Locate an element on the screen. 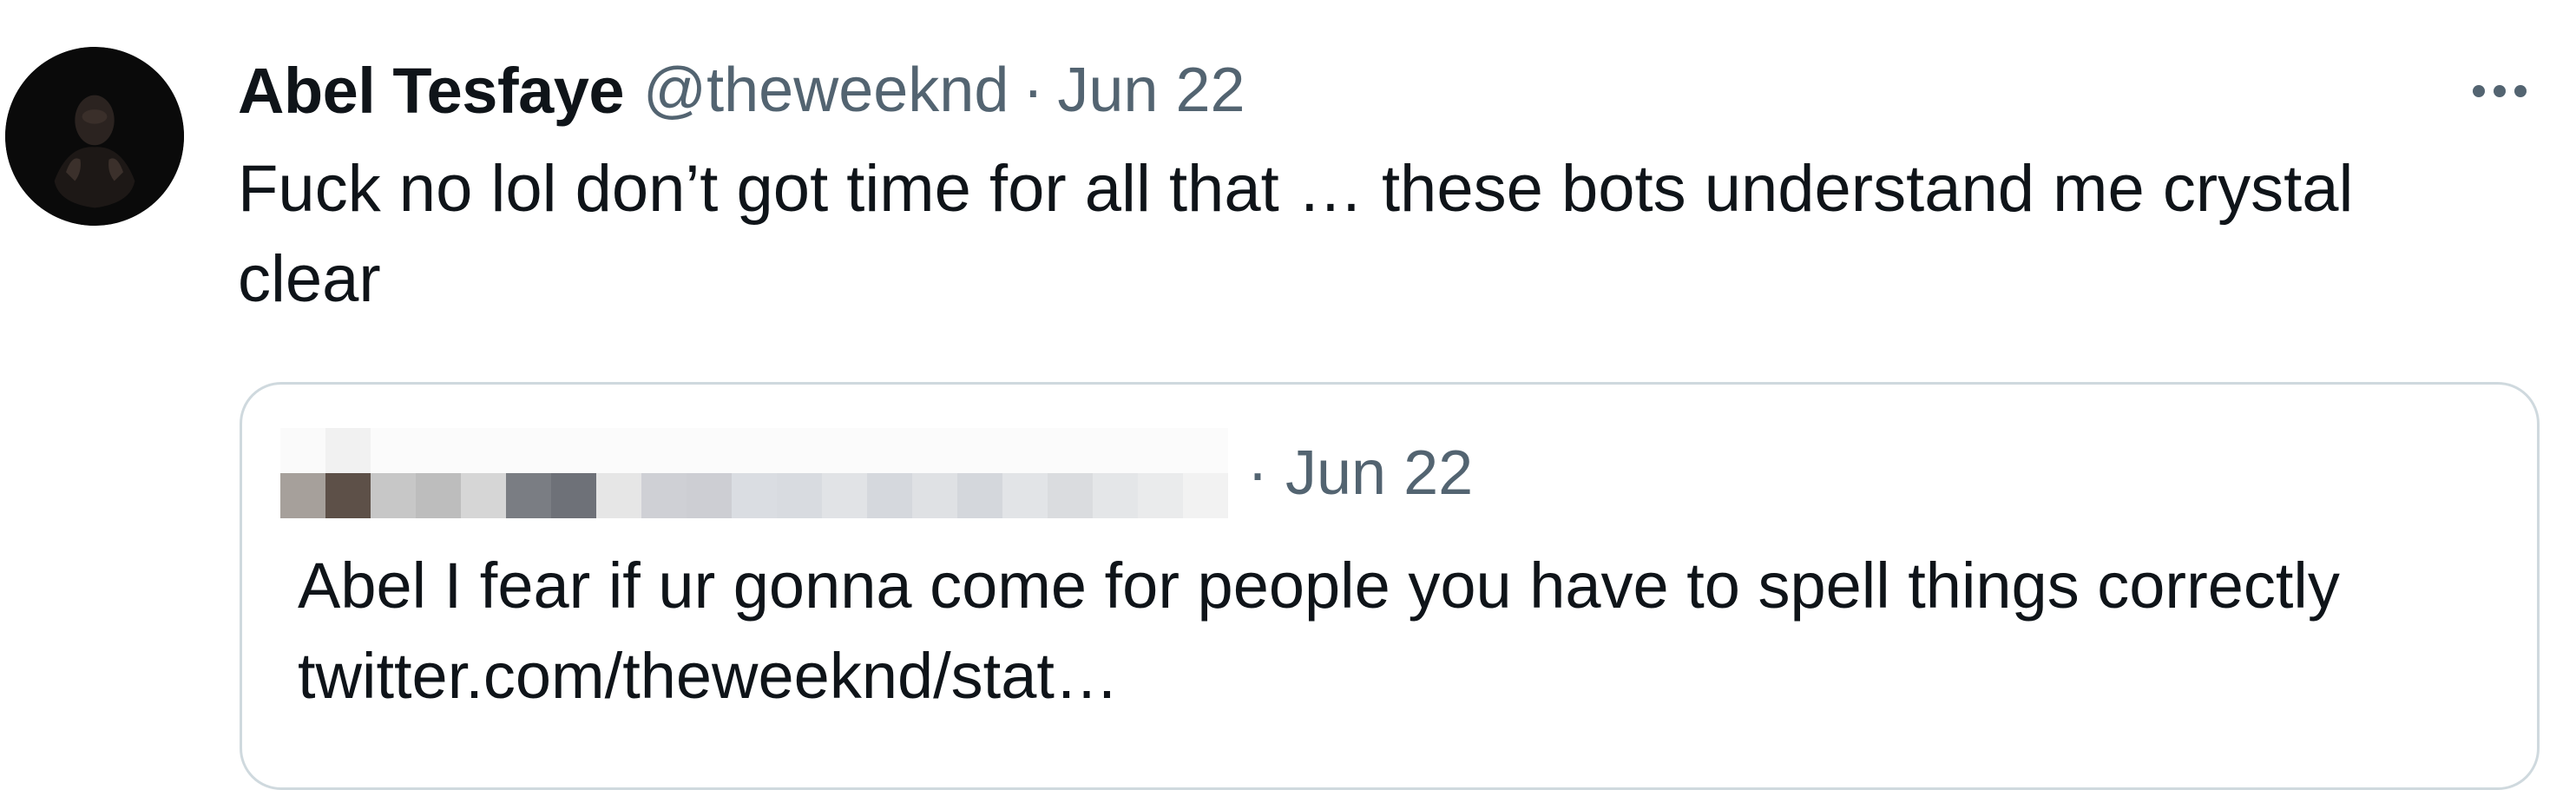 The image size is (2576, 790). avatar is located at coordinates (95, 136).